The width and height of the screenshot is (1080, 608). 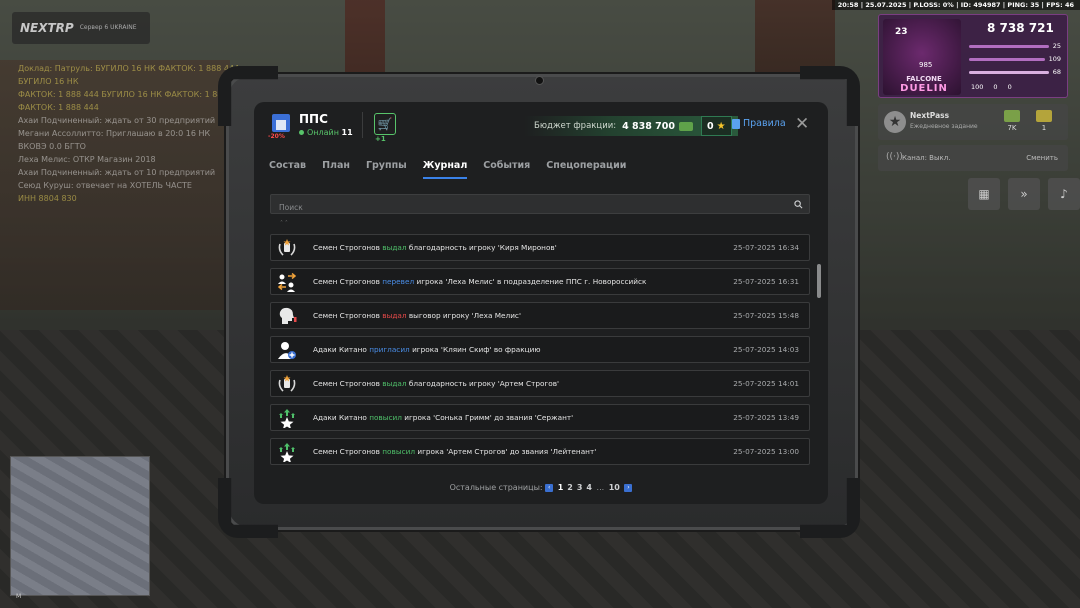 What do you see at coordinates (287, 316) in the screenshot?
I see `reprimand-icon` at bounding box center [287, 316].